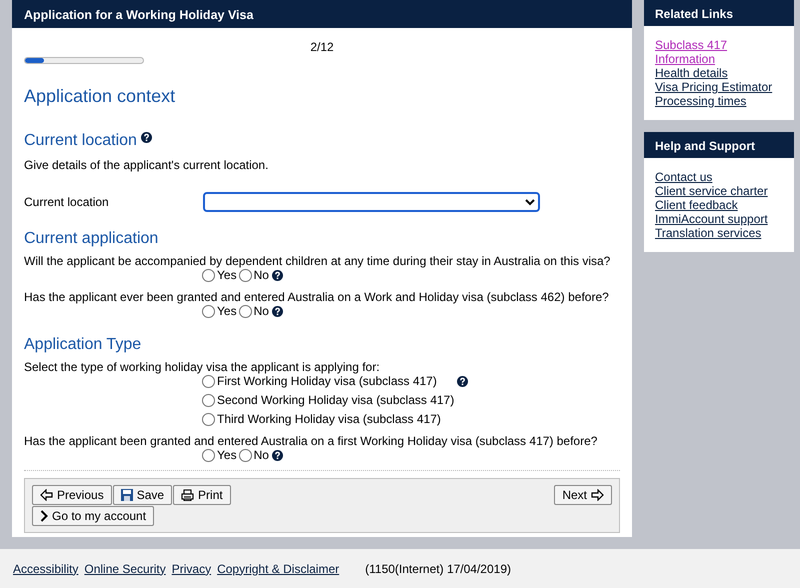 The image size is (800, 588). What do you see at coordinates (708, 233) in the screenshot?
I see `sidebar-link: Translation services` at bounding box center [708, 233].